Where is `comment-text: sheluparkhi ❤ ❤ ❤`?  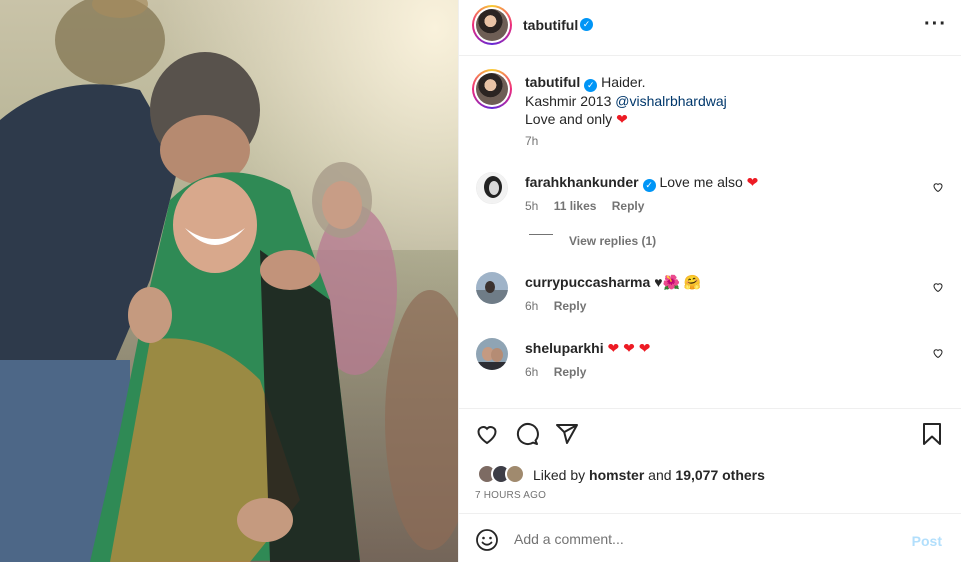 comment-text: sheluparkhi ❤ ❤ ❤ is located at coordinates (587, 348).